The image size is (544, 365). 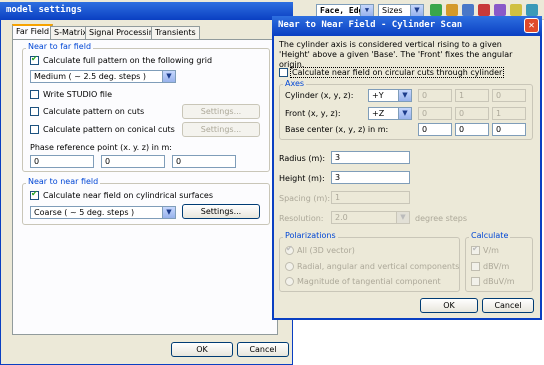 I want to click on pol-magnitude-checkbox, so click(x=289, y=281).